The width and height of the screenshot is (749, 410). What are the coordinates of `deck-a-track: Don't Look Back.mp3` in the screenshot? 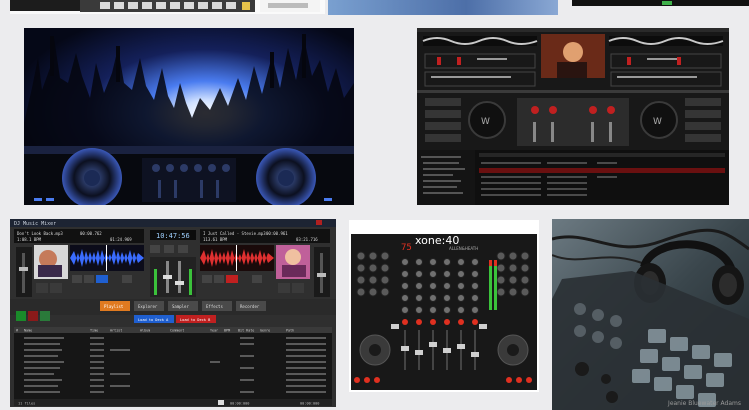 It's located at (40, 233).